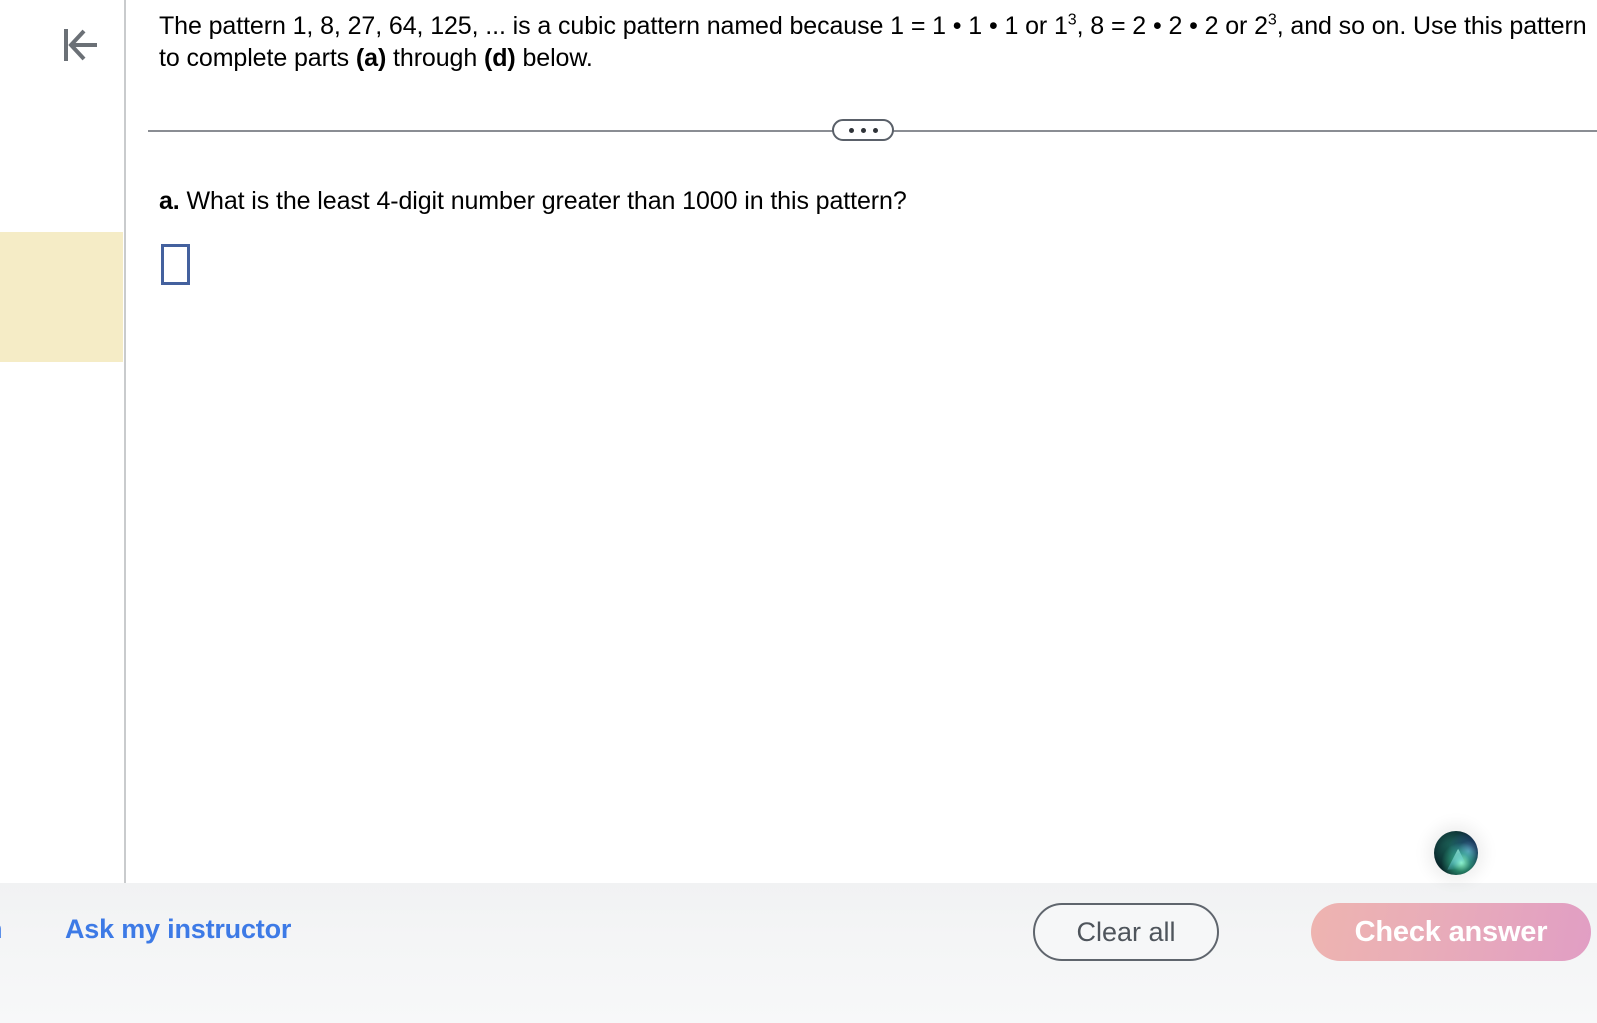 This screenshot has width=1597, height=1023. Describe the element at coordinates (875, 130) in the screenshot. I see `dot-3-icon` at that location.